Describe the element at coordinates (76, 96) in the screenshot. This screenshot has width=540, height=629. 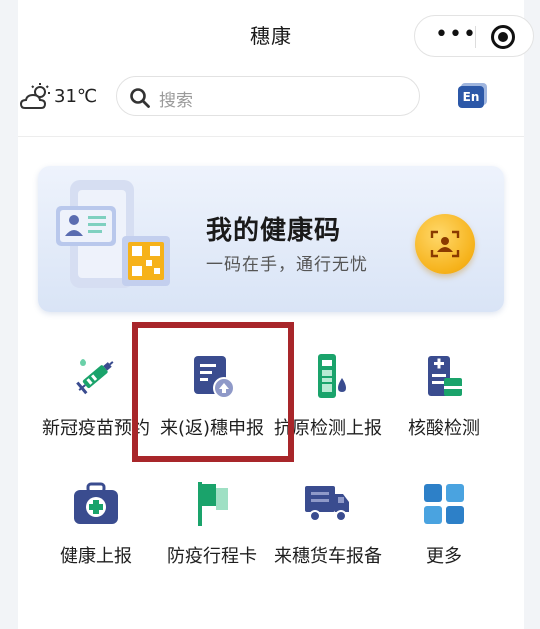
I see `temperature-text: 31℃` at that location.